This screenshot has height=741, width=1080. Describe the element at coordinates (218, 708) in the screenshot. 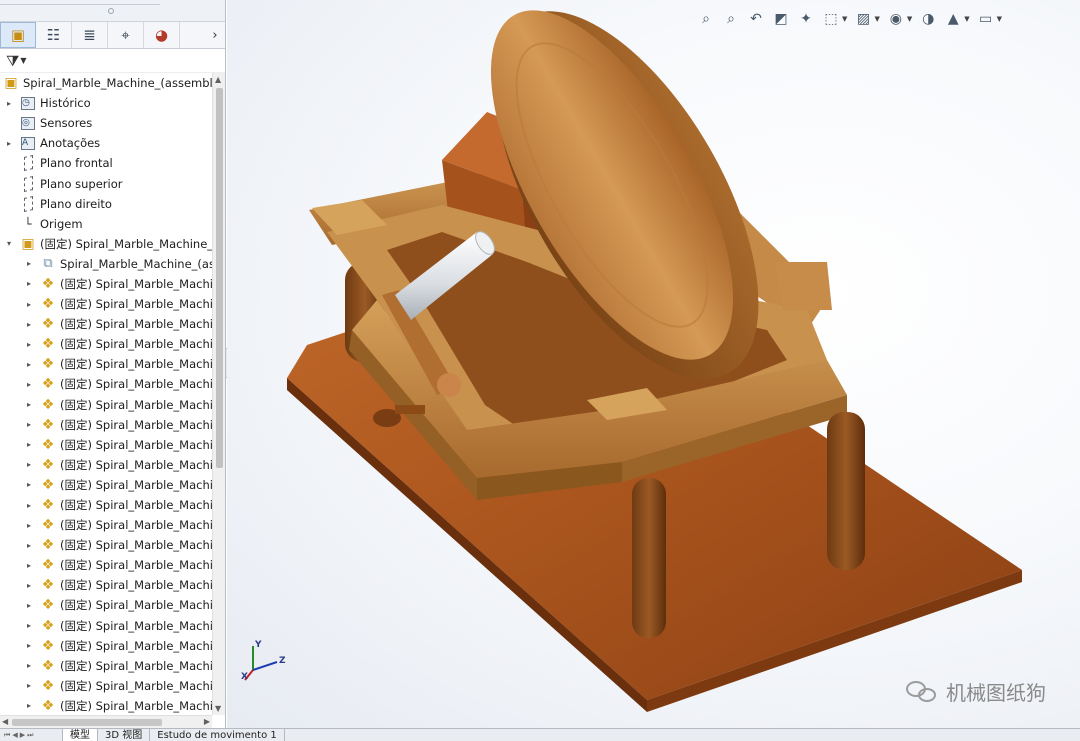

I see `scroll-down-arrow-icon: ▼` at that location.